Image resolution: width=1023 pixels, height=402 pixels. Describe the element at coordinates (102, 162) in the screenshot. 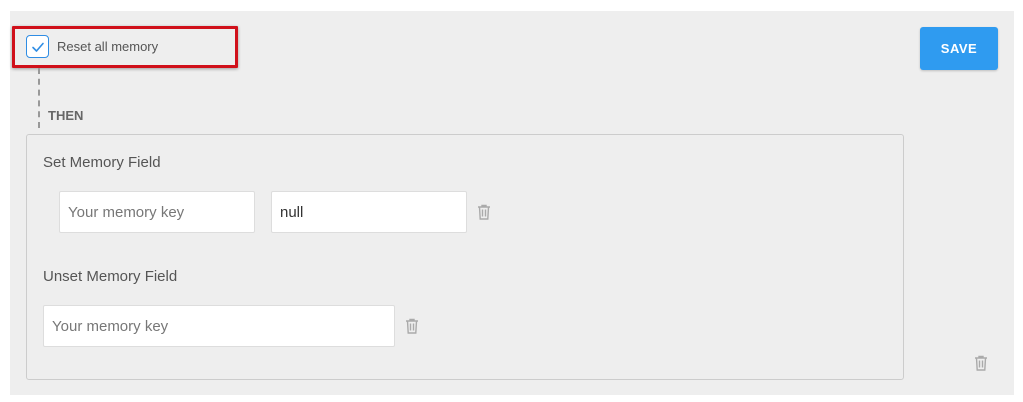

I see `set-memory-title: Set Memory Field` at that location.